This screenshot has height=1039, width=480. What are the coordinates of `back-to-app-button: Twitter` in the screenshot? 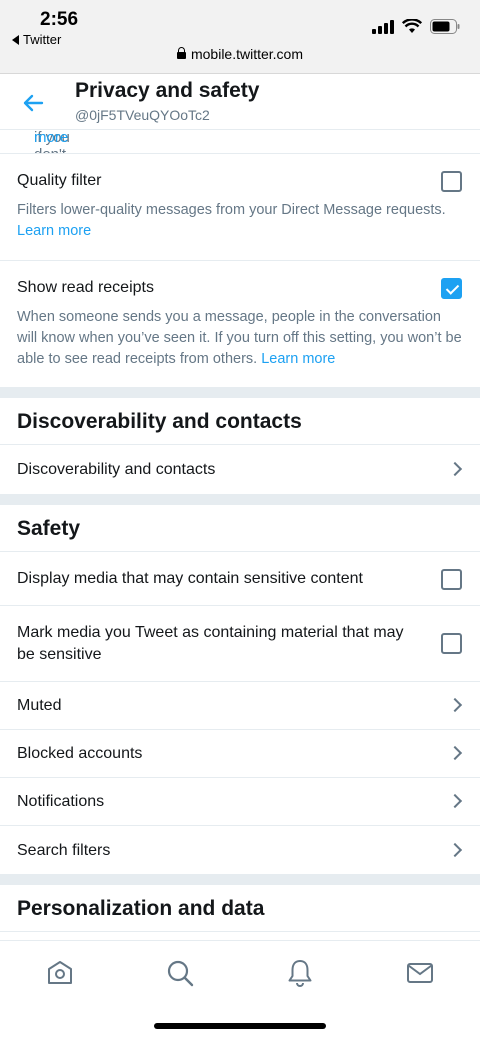 It's located at (36, 39).